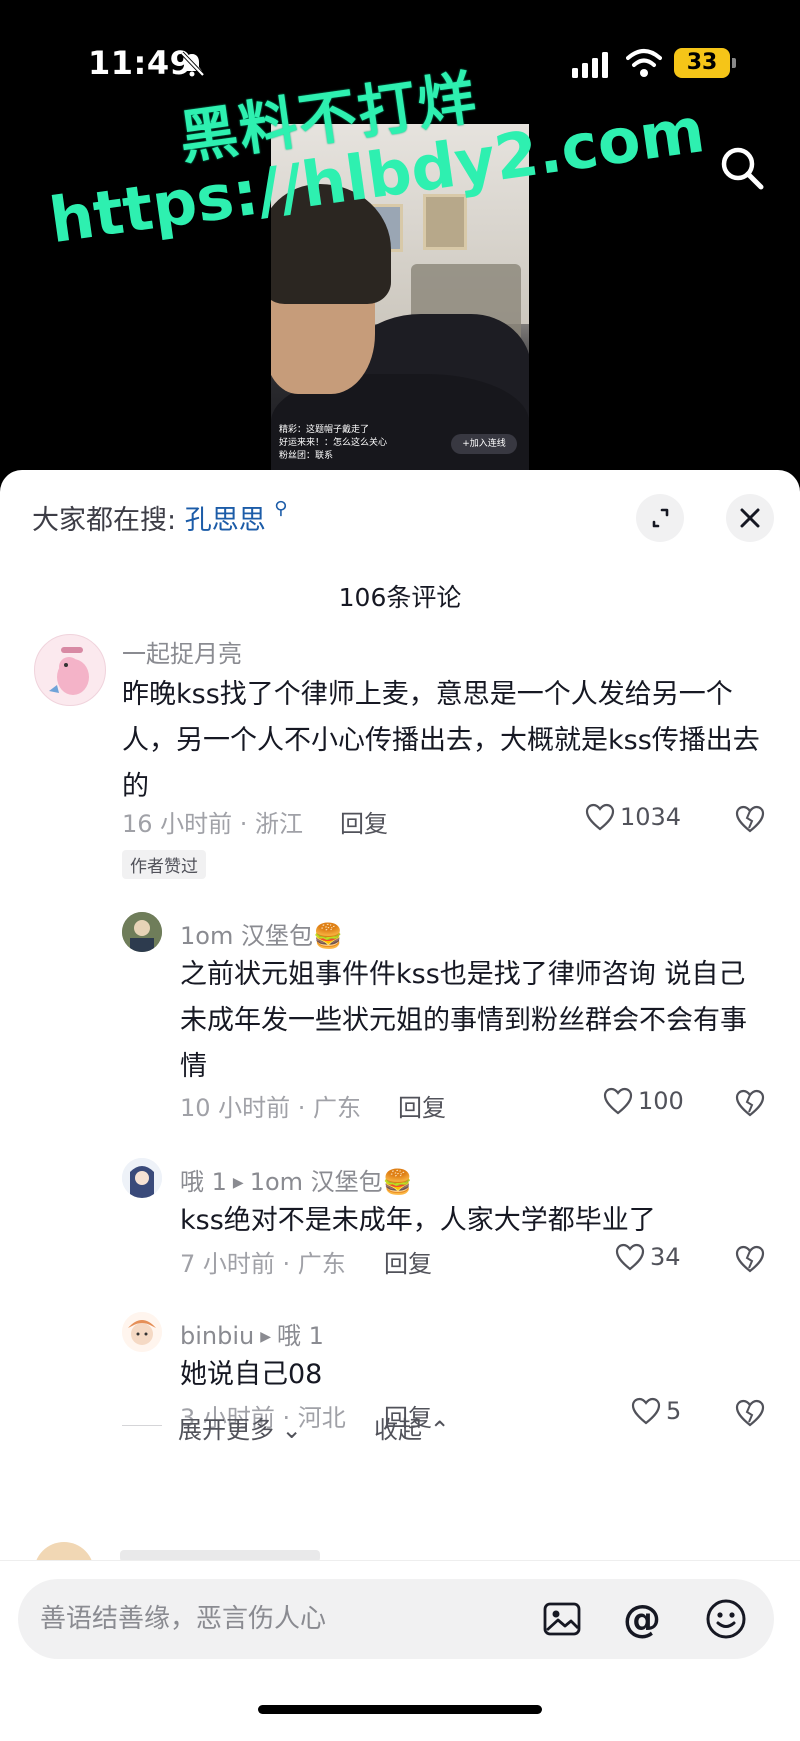 The image size is (800, 1741). I want to click on chevron-up-icon: ⌃, so click(436, 1430).